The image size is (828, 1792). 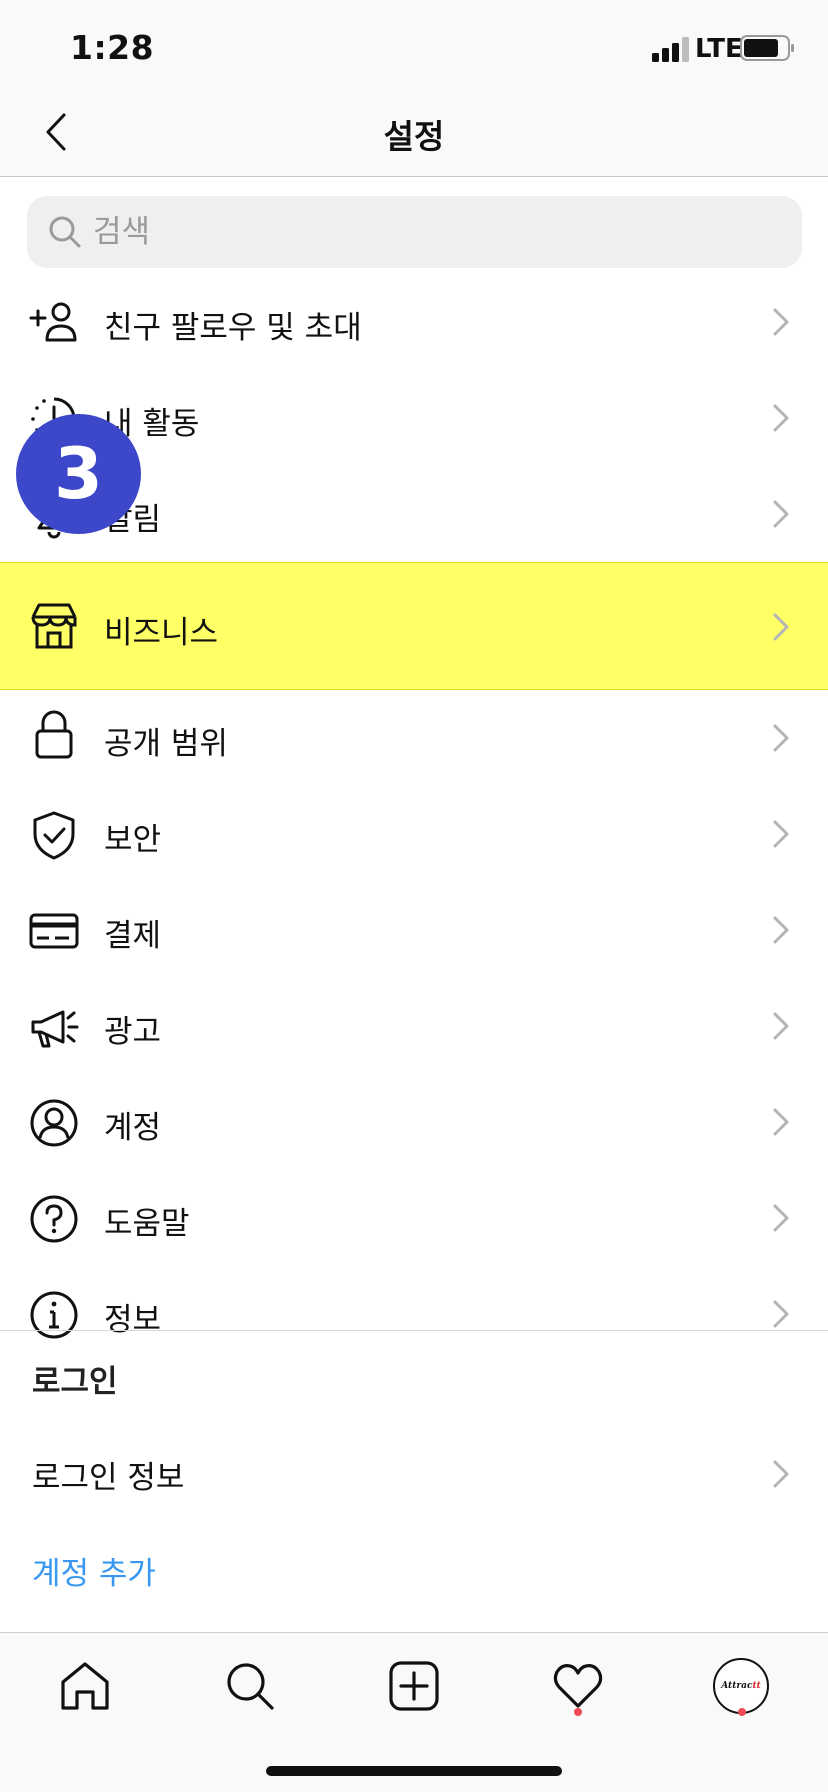 I want to click on section-divider, so click(x=414, y=1330).